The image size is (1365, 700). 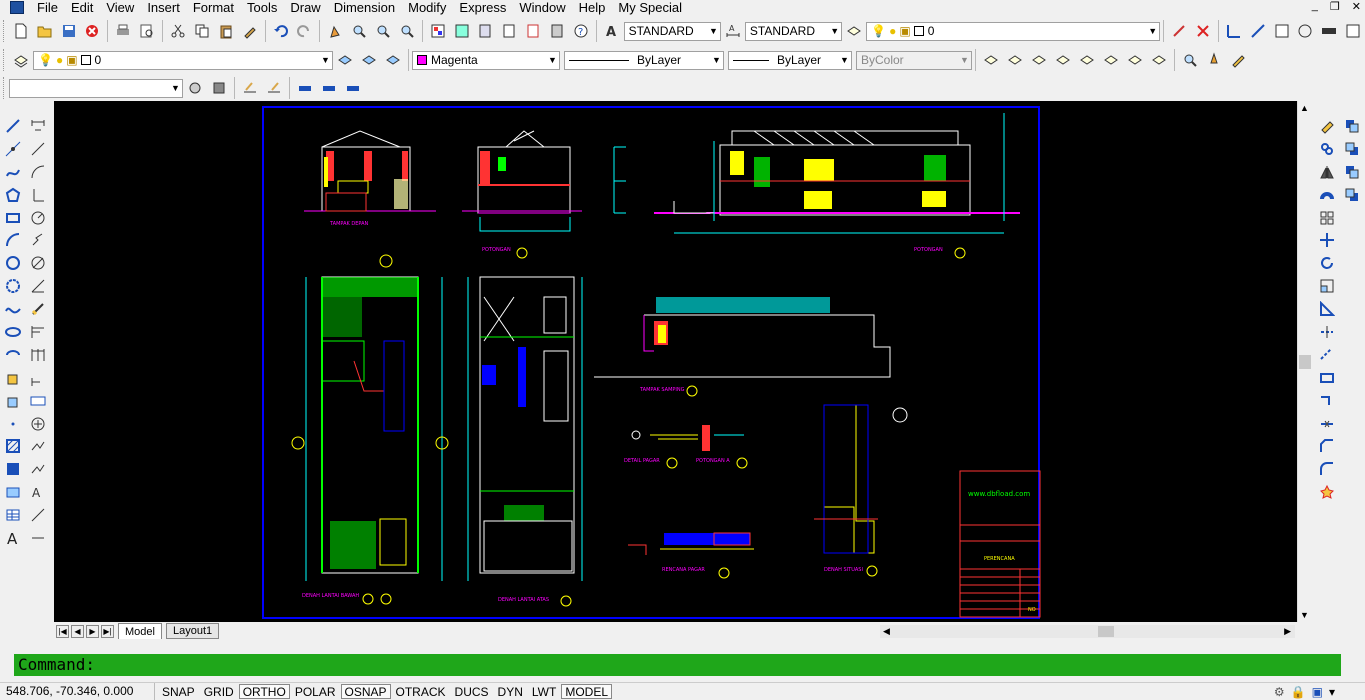 What do you see at coordinates (1327, 309) in the screenshot?
I see `stretch-icon` at bounding box center [1327, 309].